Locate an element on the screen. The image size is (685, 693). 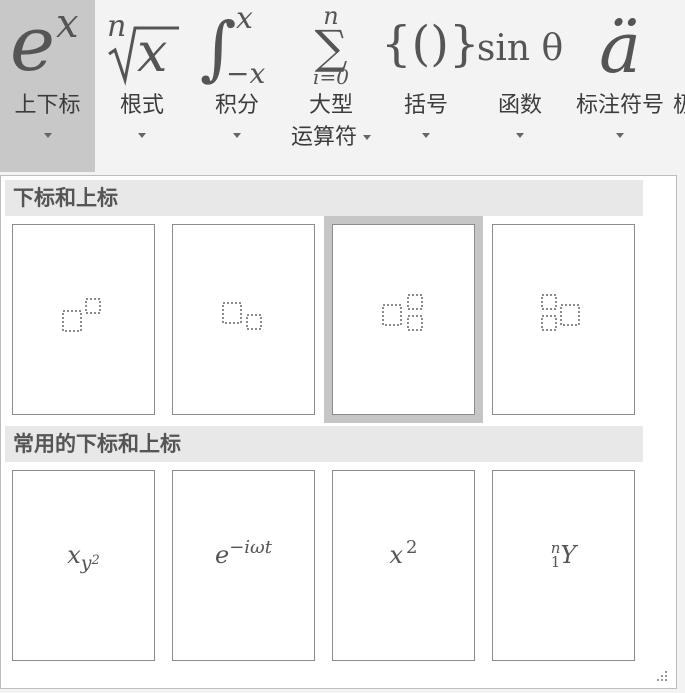
nth-root-icon: n x is located at coordinates (142, 46).